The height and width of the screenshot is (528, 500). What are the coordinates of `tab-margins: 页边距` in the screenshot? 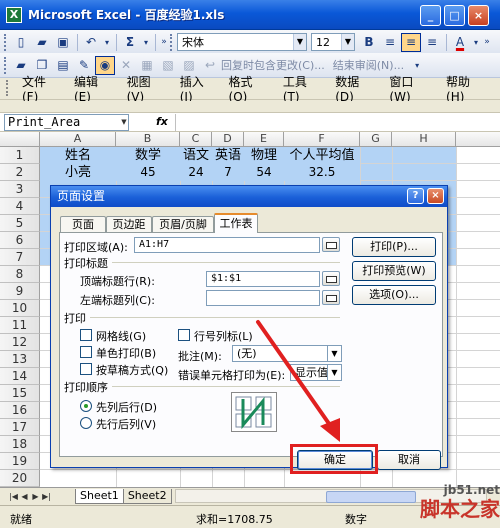 It's located at (129, 224).